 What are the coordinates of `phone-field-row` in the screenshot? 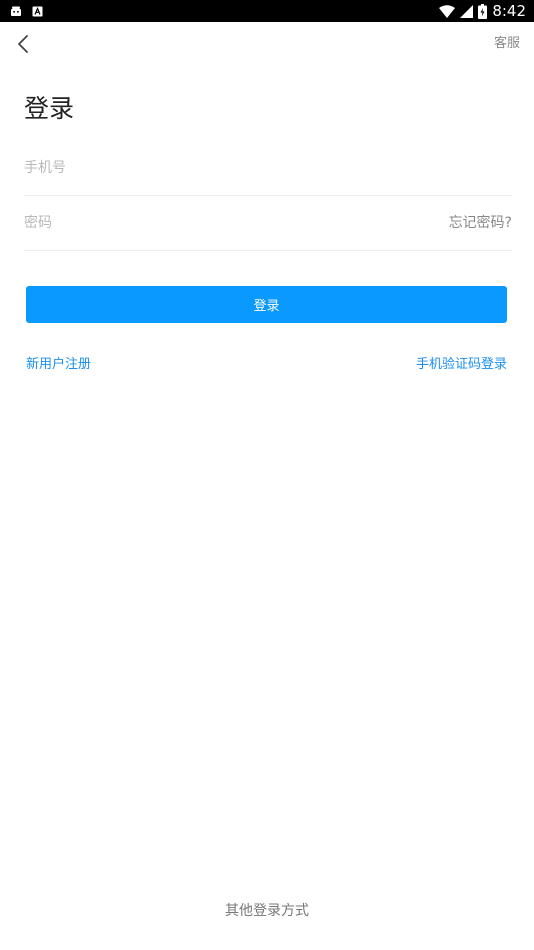 It's located at (268, 168).